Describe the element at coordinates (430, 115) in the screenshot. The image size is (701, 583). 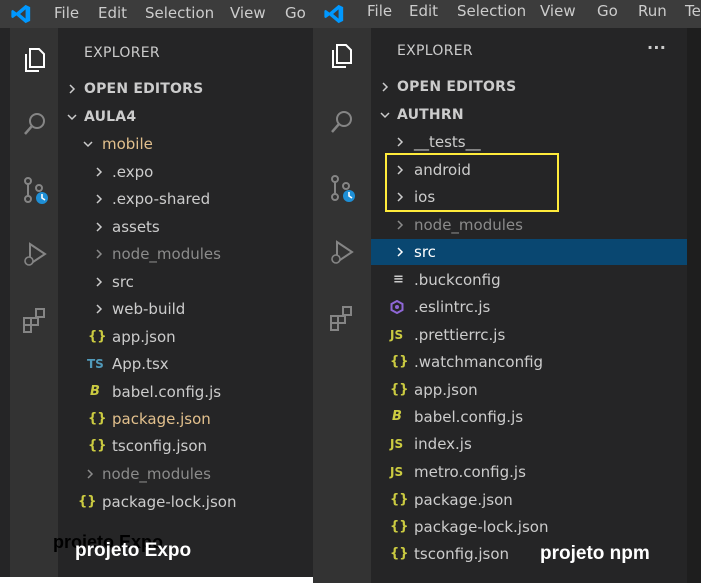
I see `folder-label: AUTHRN` at that location.